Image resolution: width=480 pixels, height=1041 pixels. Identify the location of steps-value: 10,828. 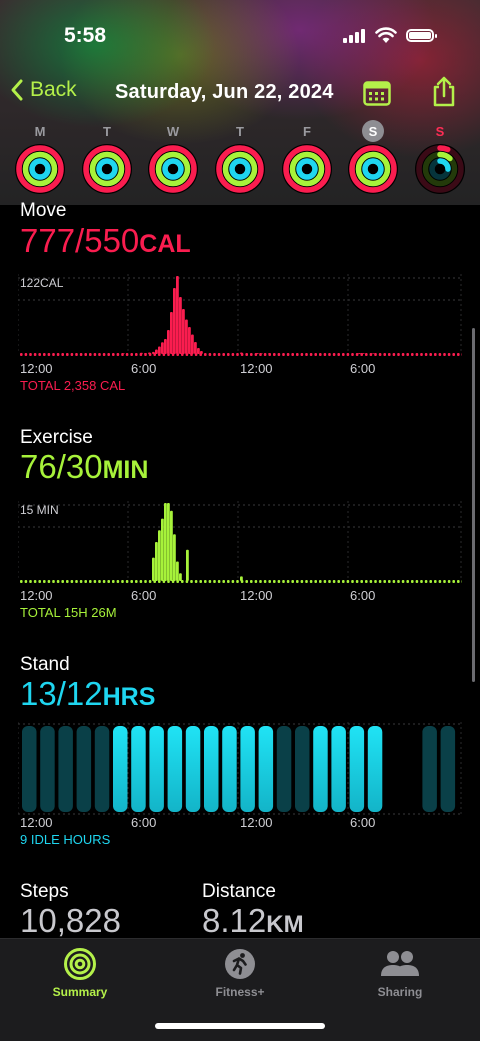
(70, 921).